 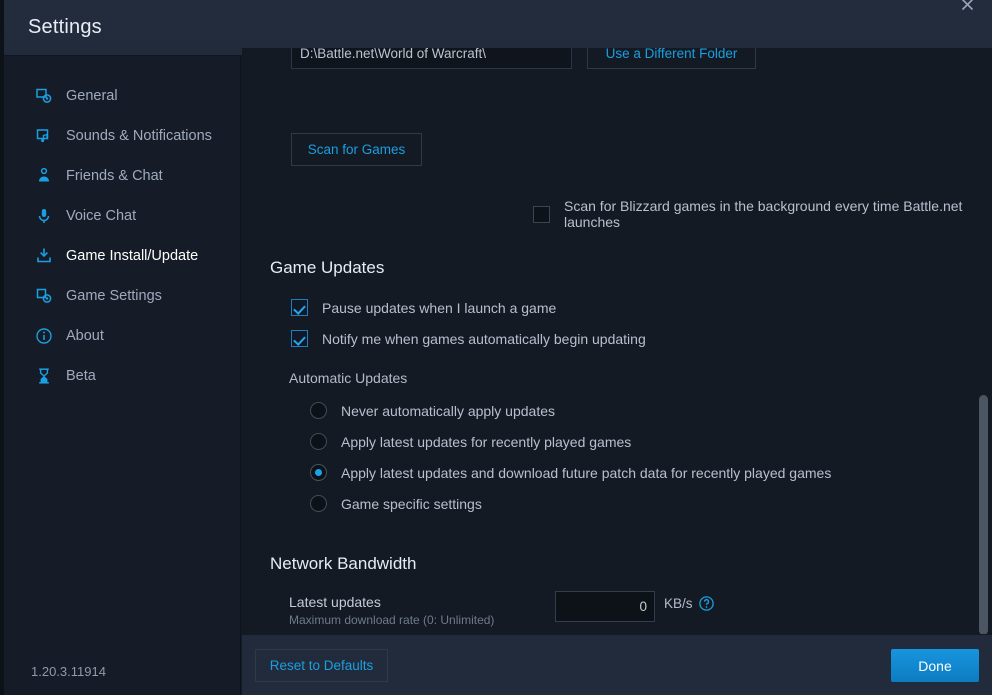 I want to click on sidebar-item-beta: Beta, so click(x=122, y=376).